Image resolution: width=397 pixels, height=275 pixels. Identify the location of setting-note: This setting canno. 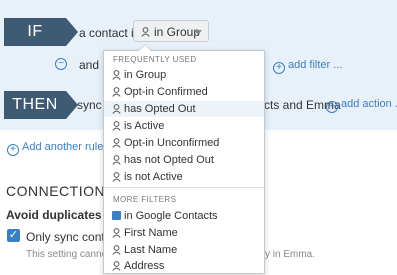
(67, 254).